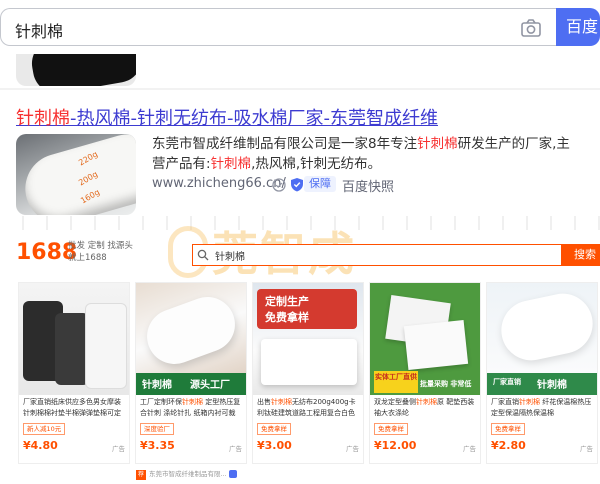 The image size is (600, 484). Describe the element at coordinates (40, 445) in the screenshot. I see `product-price: ¥4.80` at that location.